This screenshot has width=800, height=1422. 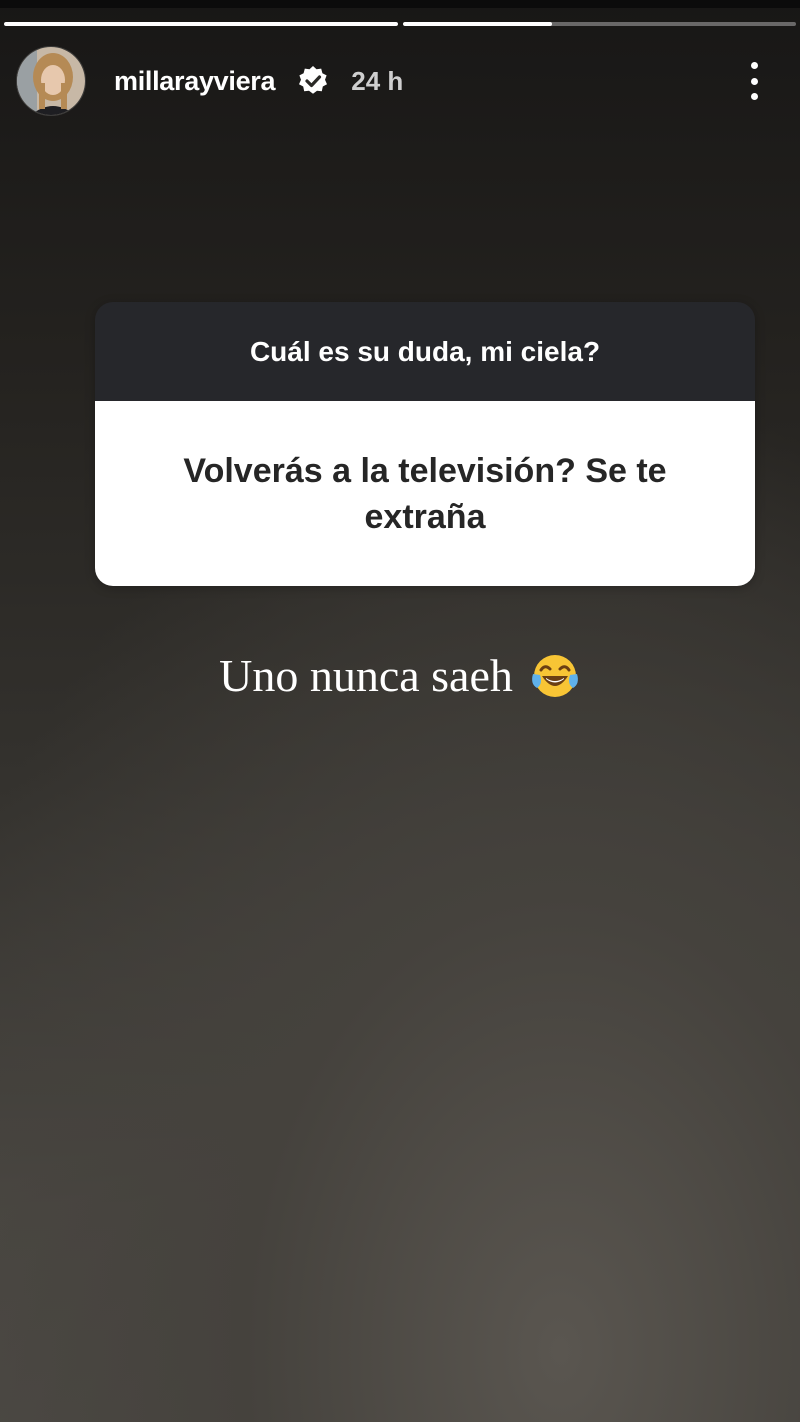 I want to click on answer-text: Uno nunca saeh, so click(x=366, y=675).